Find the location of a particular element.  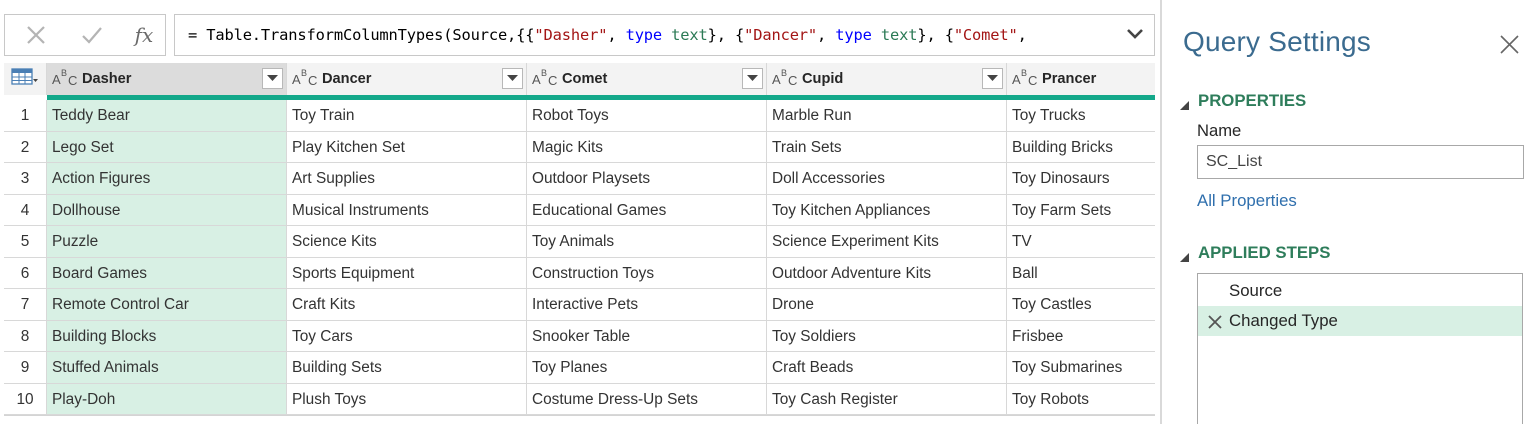

table-cell: Toy Animals is located at coordinates (647, 242).